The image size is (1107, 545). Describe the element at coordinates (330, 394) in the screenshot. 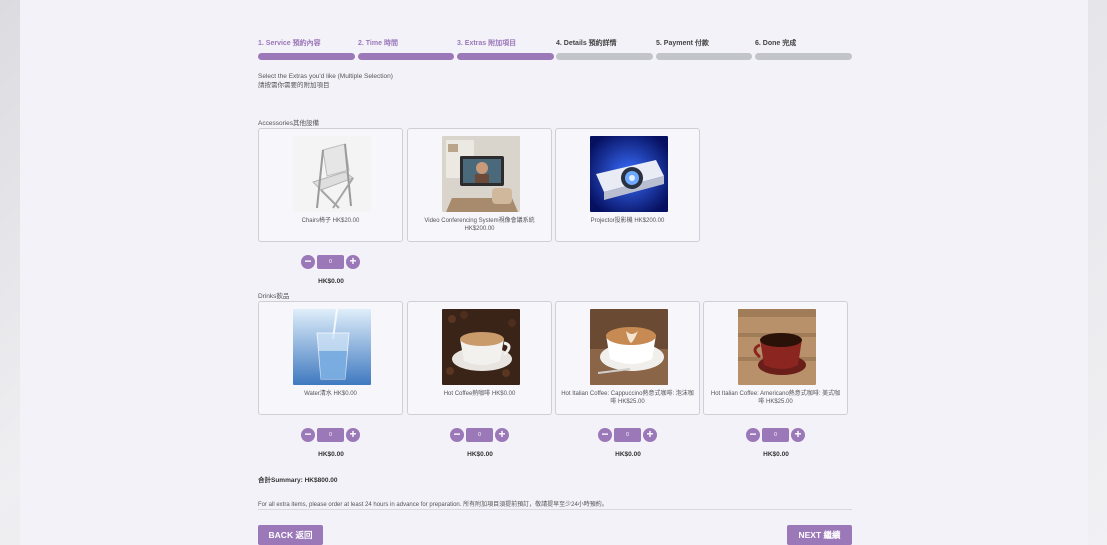

I see `extra-caption: Water清水 HK$0.00` at that location.